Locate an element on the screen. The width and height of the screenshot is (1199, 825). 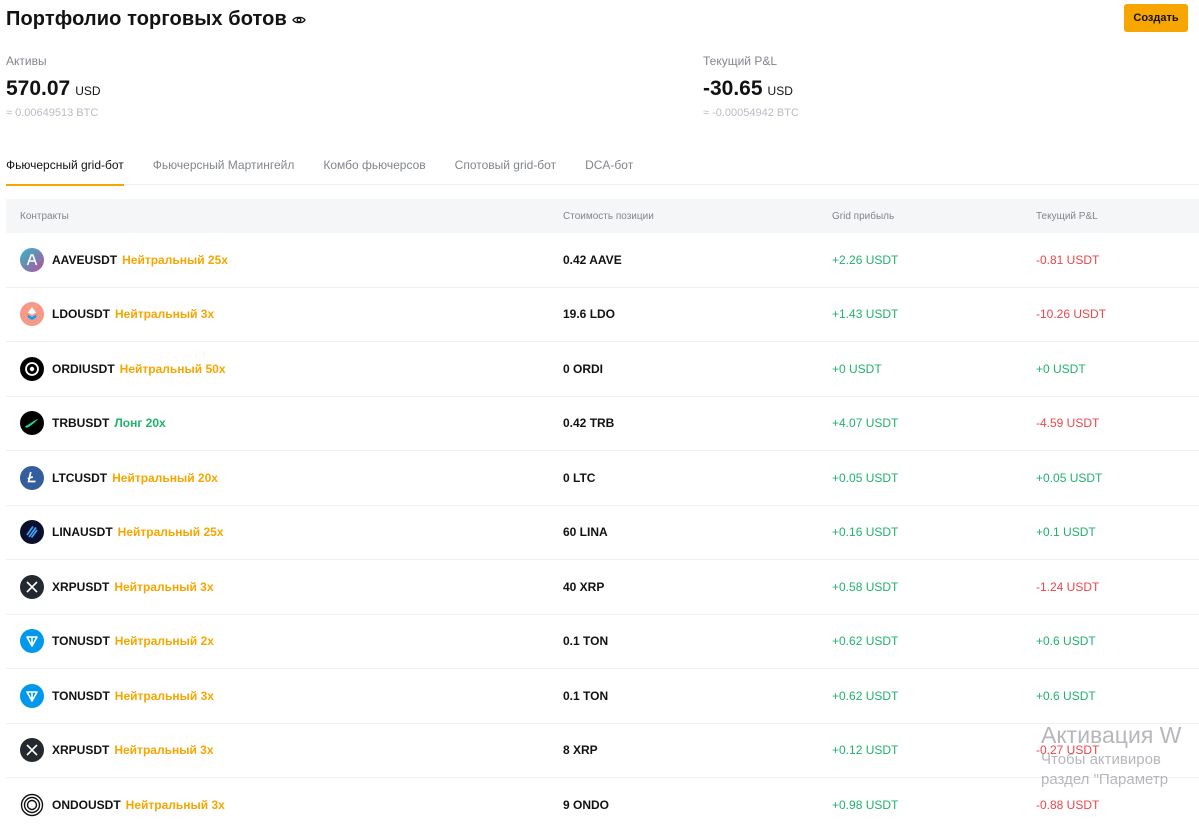
position-value: 40 XRP is located at coordinates (584, 586).